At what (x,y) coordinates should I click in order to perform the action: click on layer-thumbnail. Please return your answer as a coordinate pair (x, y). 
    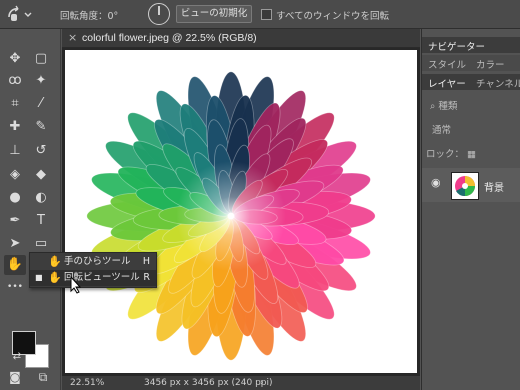
    Looking at the image, I should click on (465, 186).